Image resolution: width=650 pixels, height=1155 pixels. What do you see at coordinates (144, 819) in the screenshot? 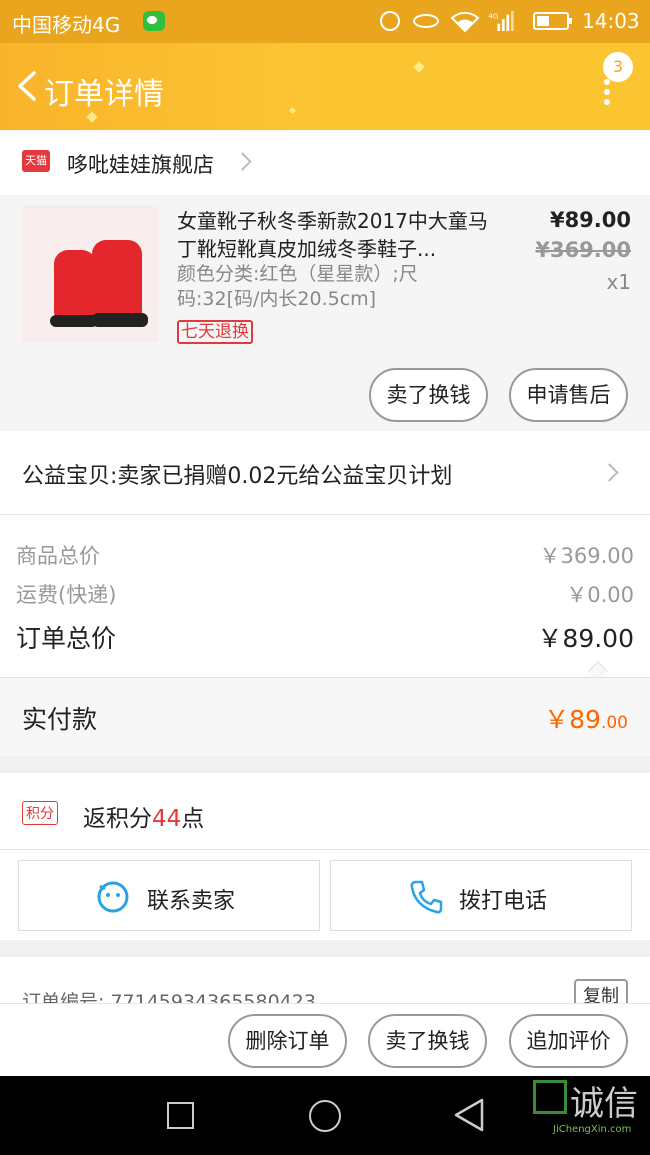
I see `points-text: 返积分44点` at bounding box center [144, 819].